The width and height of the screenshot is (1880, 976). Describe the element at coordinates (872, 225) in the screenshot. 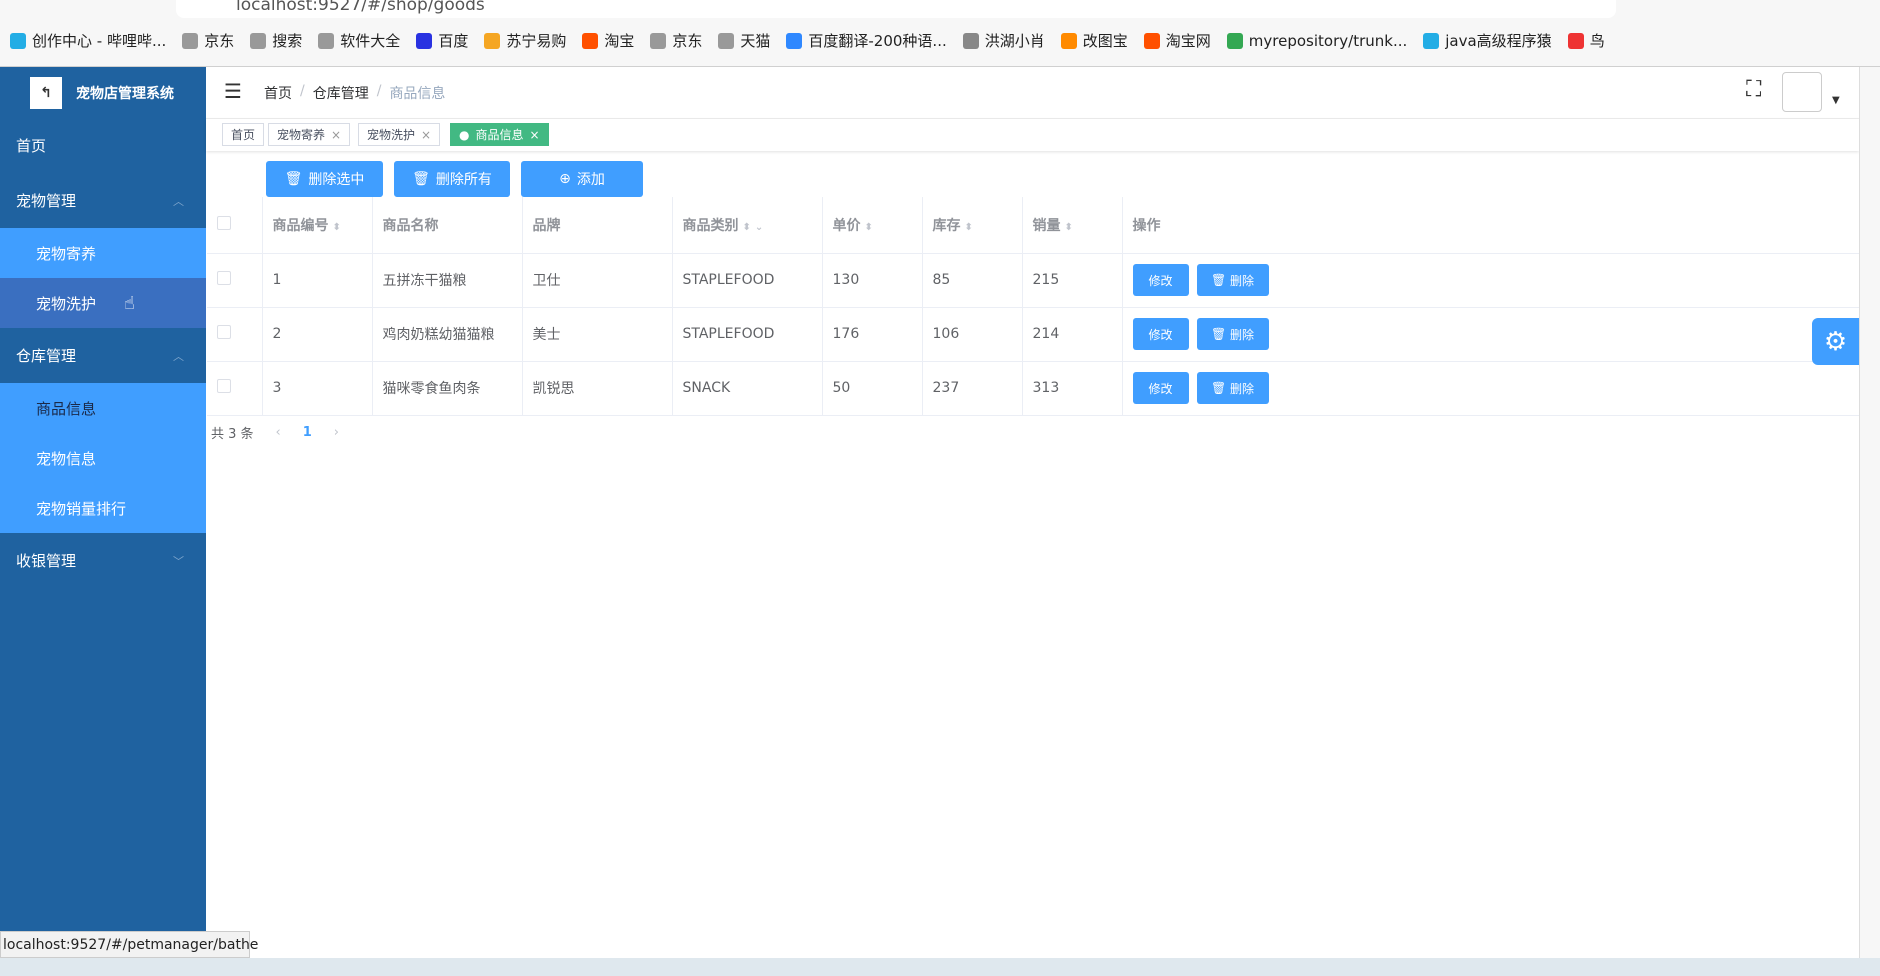

I see `col-price: 单价 ⬍` at that location.